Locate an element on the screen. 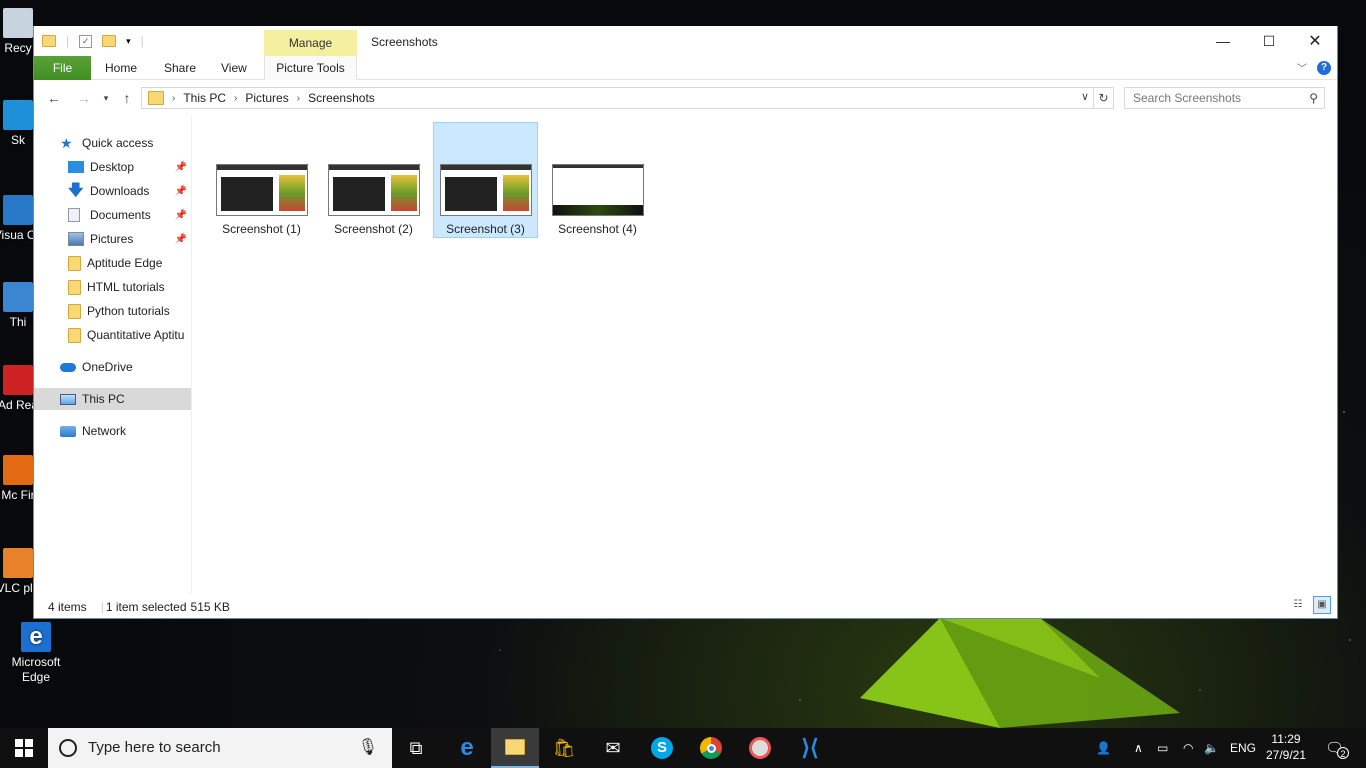 This screenshot has width=1366, height=768. chevron-up-icon: ∧ is located at coordinates (1138, 748).